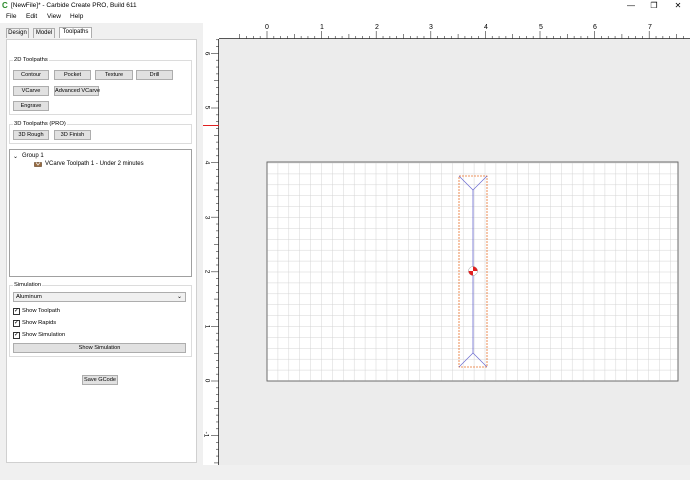 The image size is (690, 480). Describe the element at coordinates (31, 135) in the screenshot. I see `3d-rough-button: 3D Rough` at that location.